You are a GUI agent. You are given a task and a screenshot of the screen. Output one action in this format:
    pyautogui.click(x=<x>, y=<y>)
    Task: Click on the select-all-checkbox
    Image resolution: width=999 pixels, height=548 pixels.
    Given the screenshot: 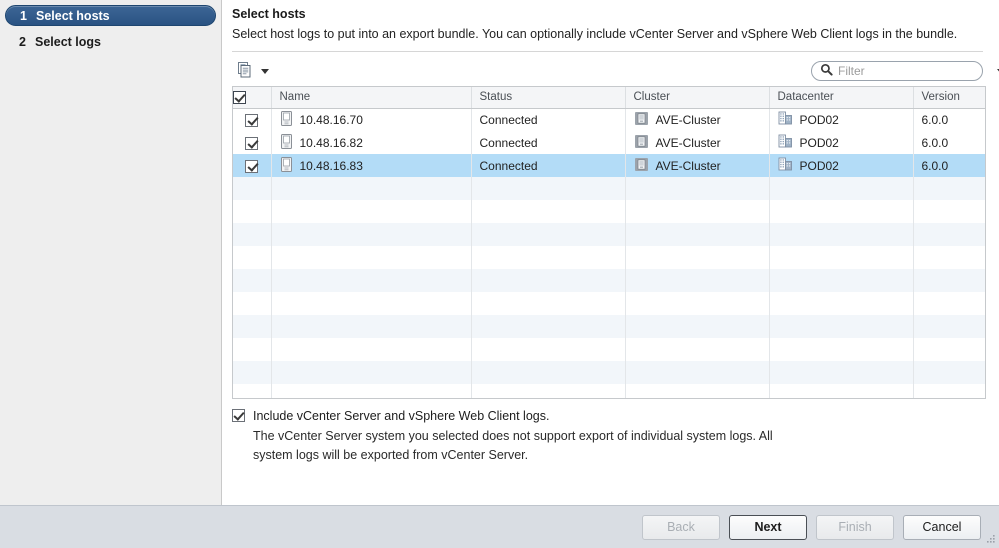 What is the action you would take?
    pyautogui.click(x=239, y=97)
    